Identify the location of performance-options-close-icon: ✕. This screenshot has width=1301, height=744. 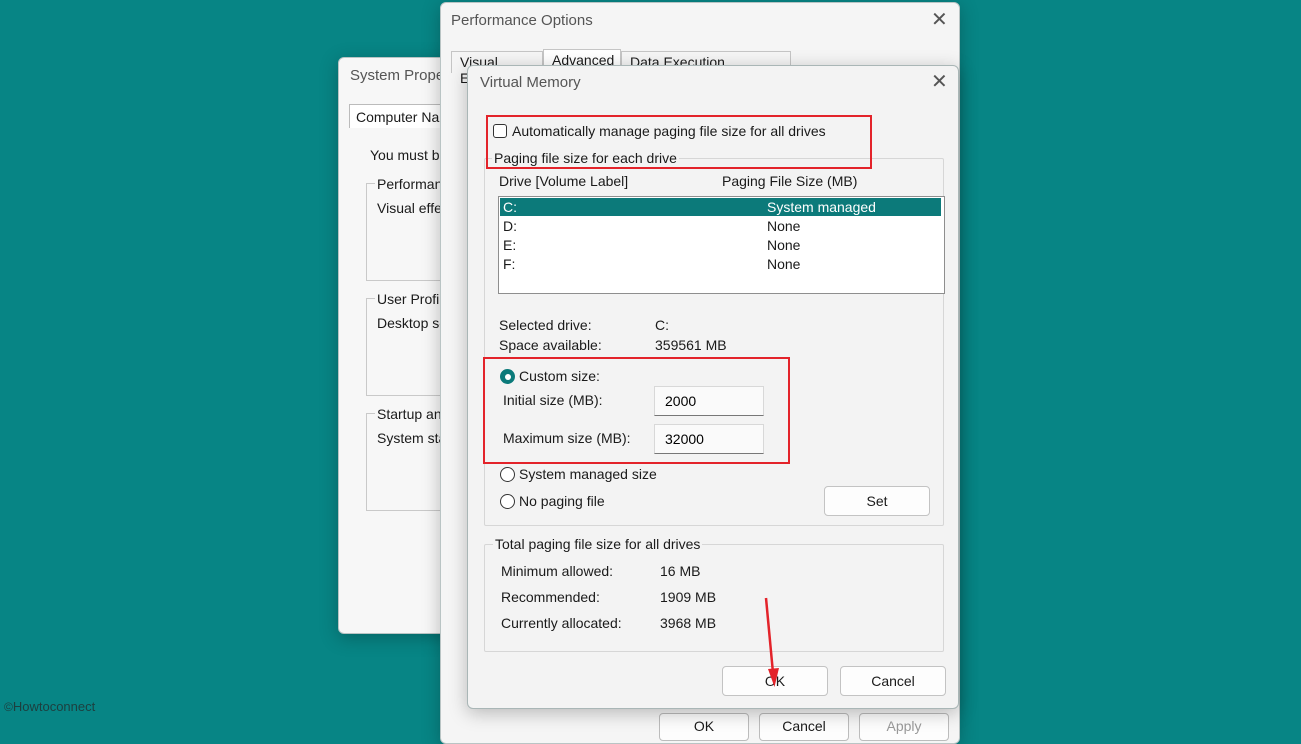
(939, 20).